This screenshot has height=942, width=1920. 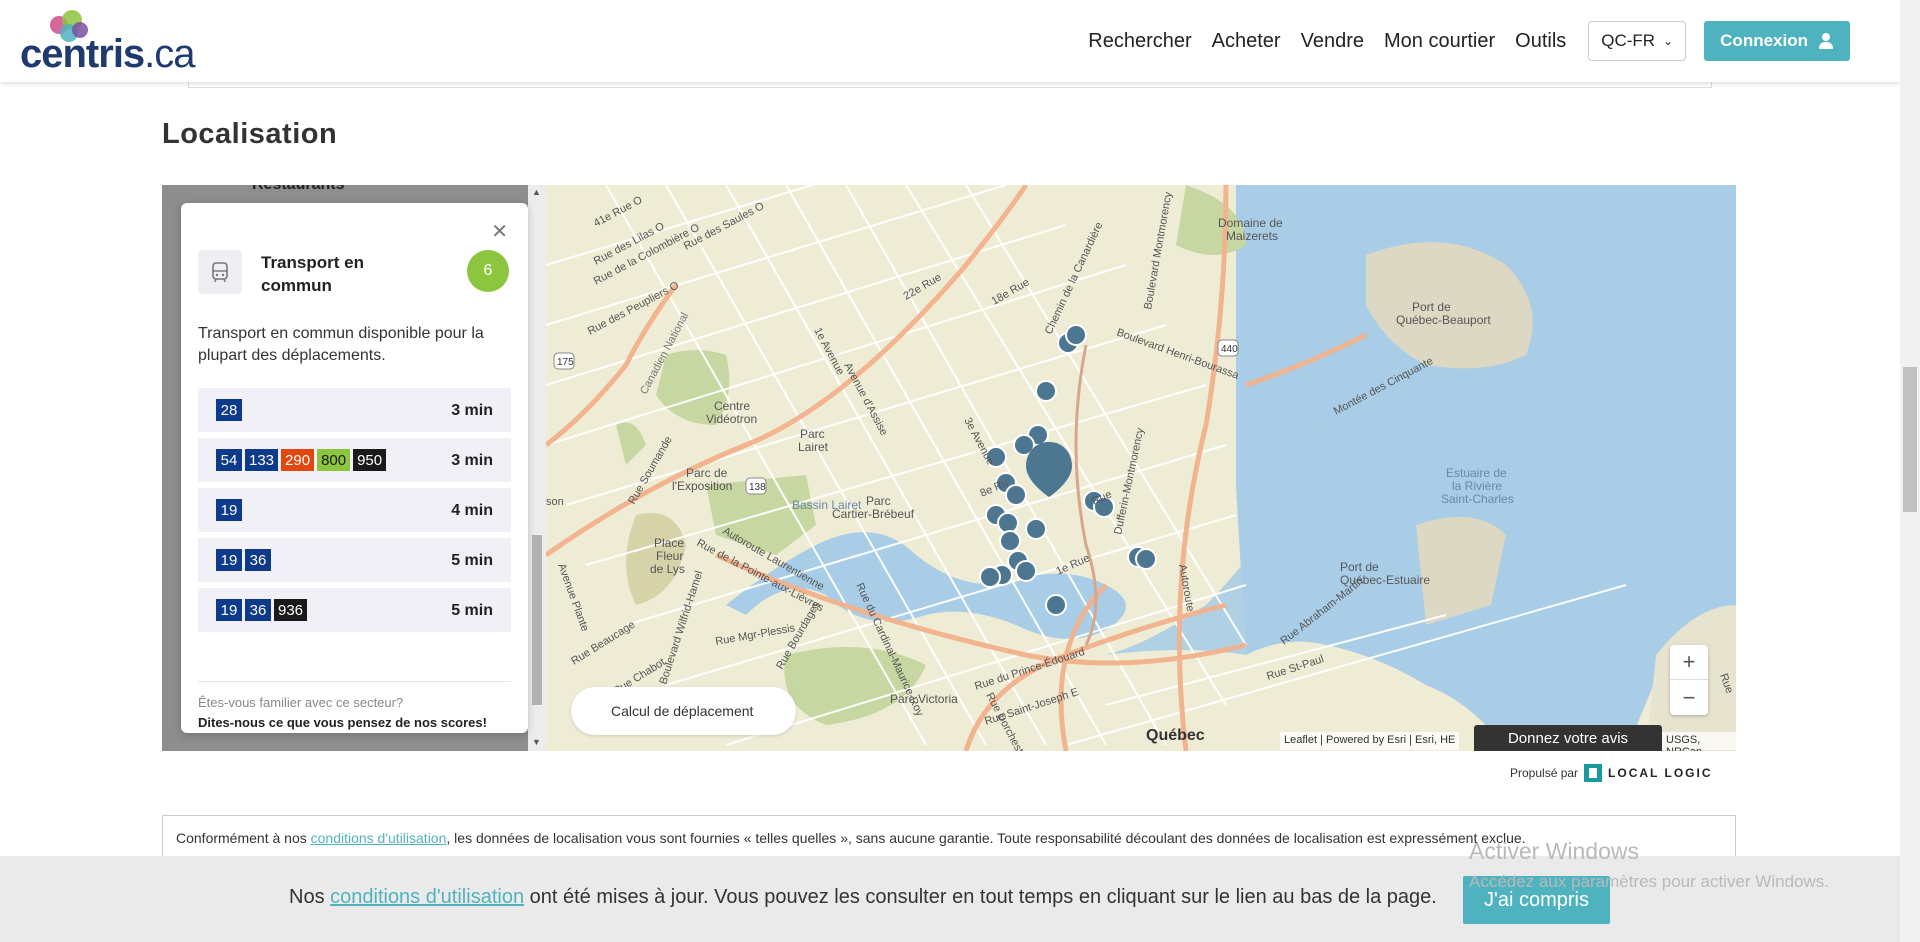 I want to click on route-time: 4 min, so click(x=472, y=510).